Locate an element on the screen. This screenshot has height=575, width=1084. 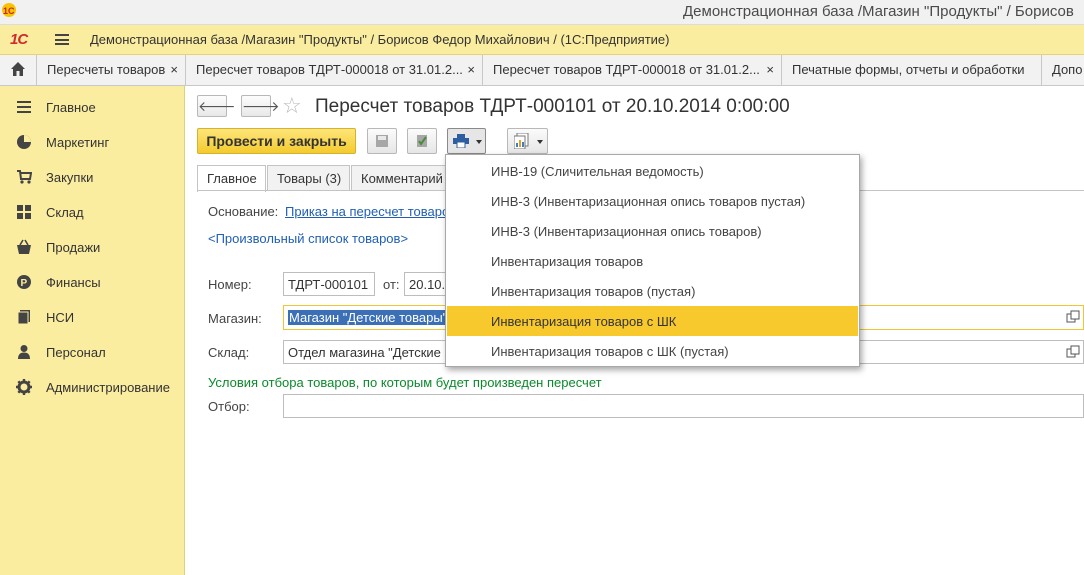
home-tab is located at coordinates (18, 70).